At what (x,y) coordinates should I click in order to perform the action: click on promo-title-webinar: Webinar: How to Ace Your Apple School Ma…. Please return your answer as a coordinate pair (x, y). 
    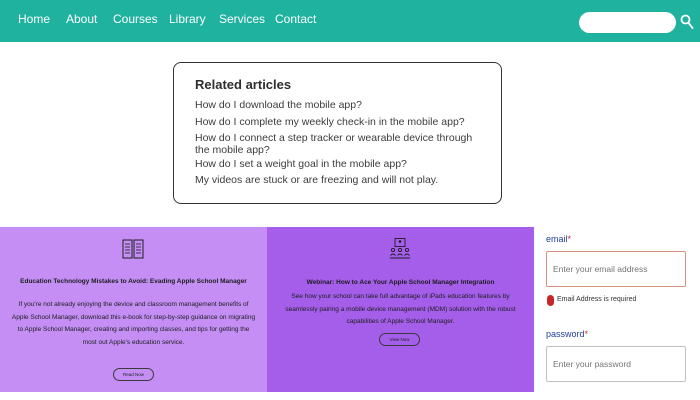
    Looking at the image, I should click on (400, 282).